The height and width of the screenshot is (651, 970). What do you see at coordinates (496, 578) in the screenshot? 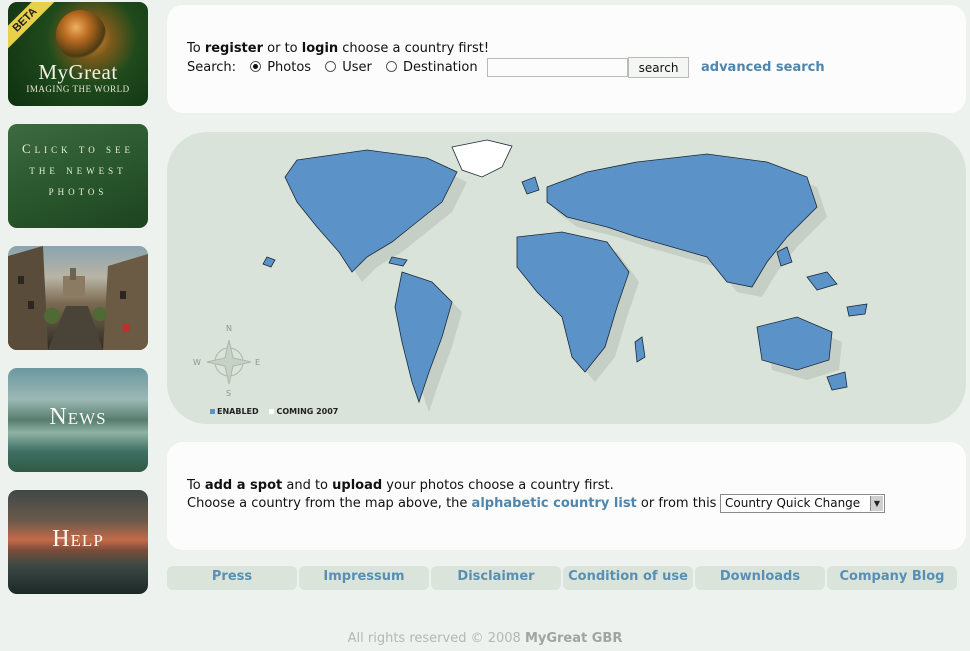
I see `nav-disclaimer: Disclaimer` at bounding box center [496, 578].